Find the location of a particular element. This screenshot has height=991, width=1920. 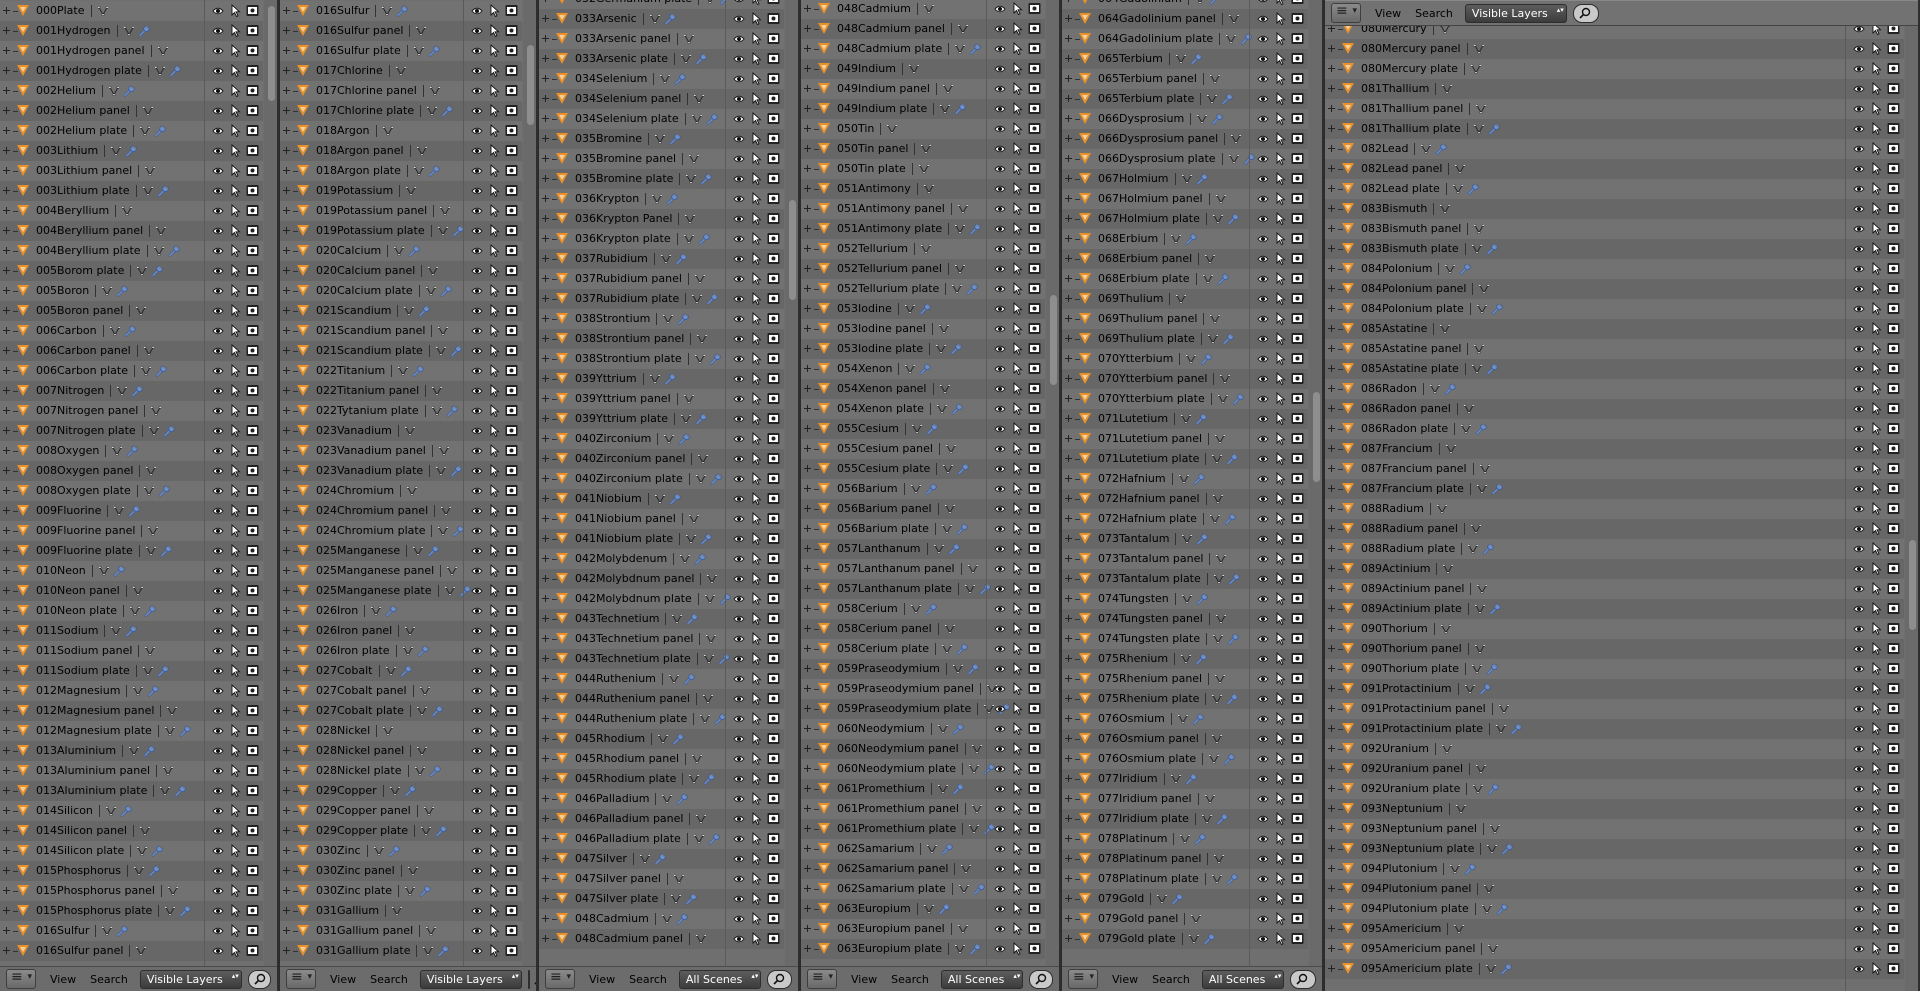

object-name: 042Molybdnum plate is located at coordinates (653, 599).